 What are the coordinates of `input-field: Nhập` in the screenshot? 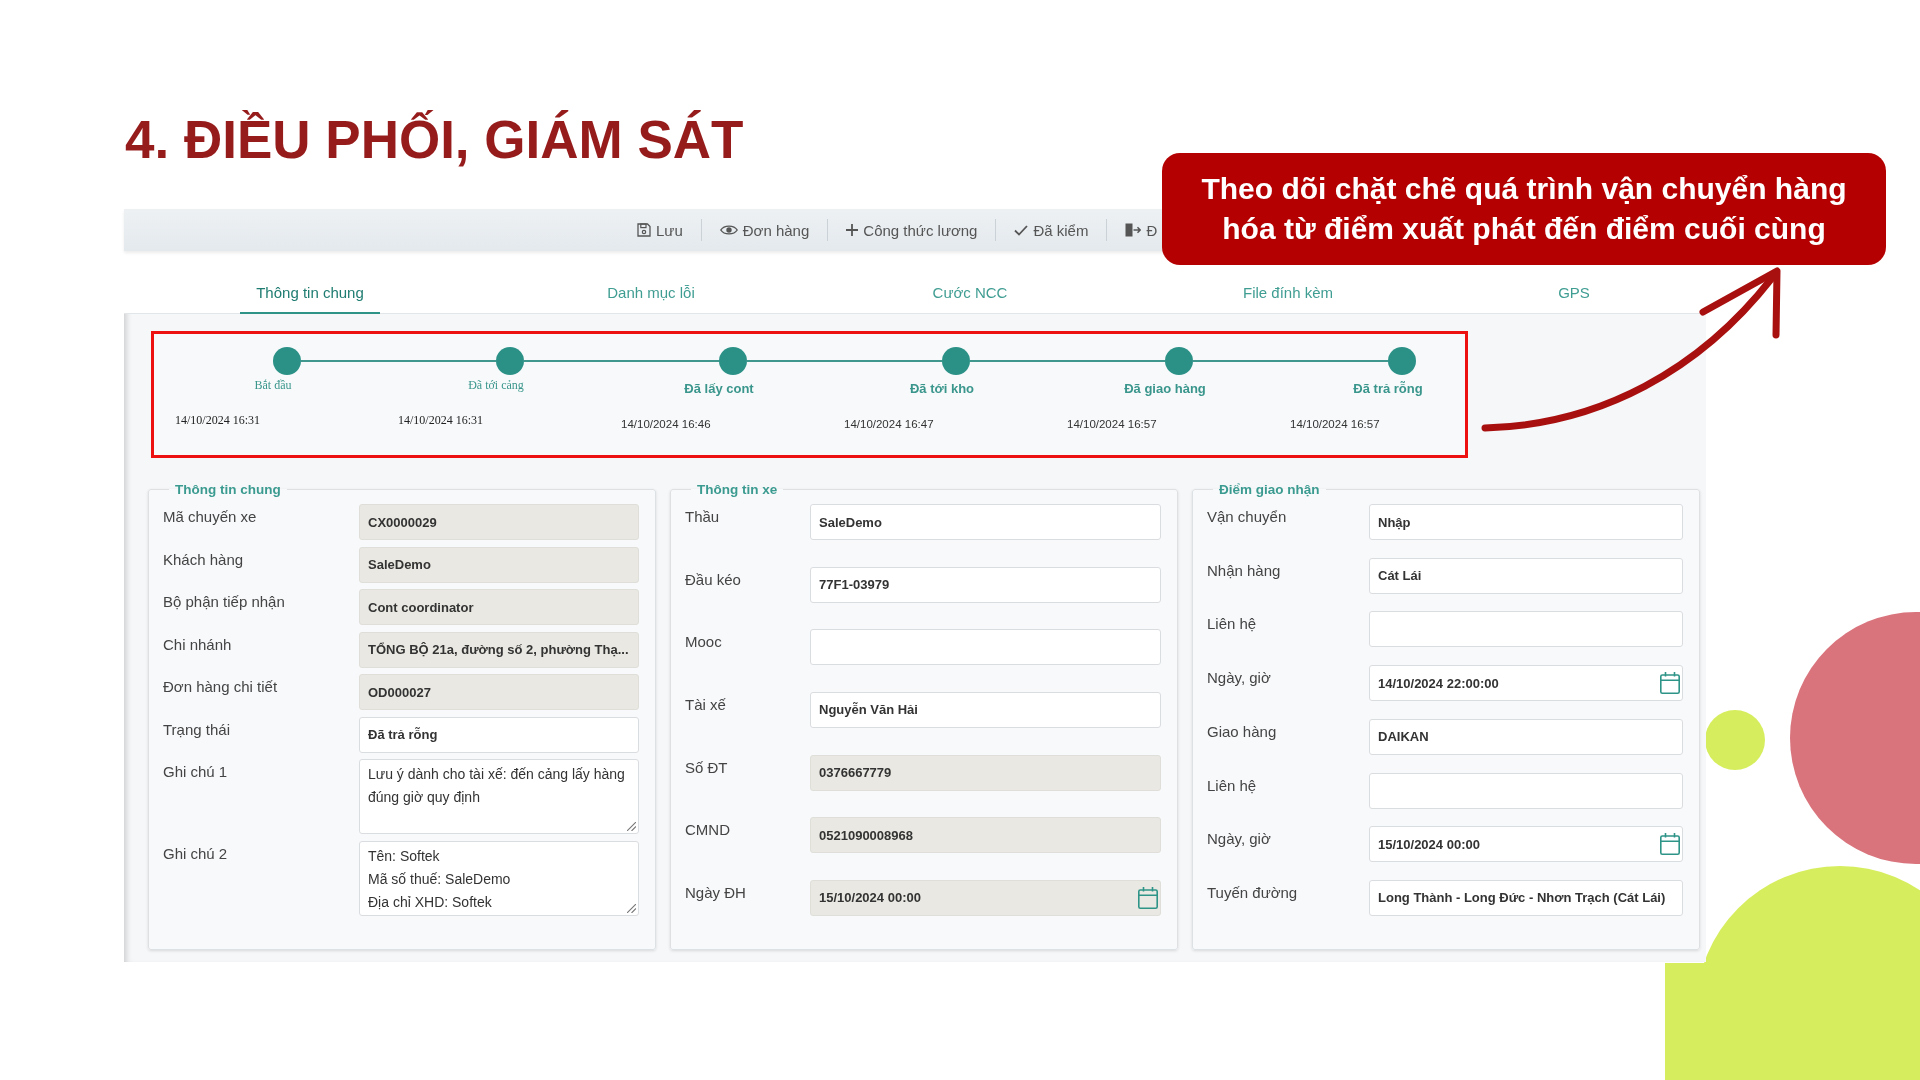 It's located at (1526, 522).